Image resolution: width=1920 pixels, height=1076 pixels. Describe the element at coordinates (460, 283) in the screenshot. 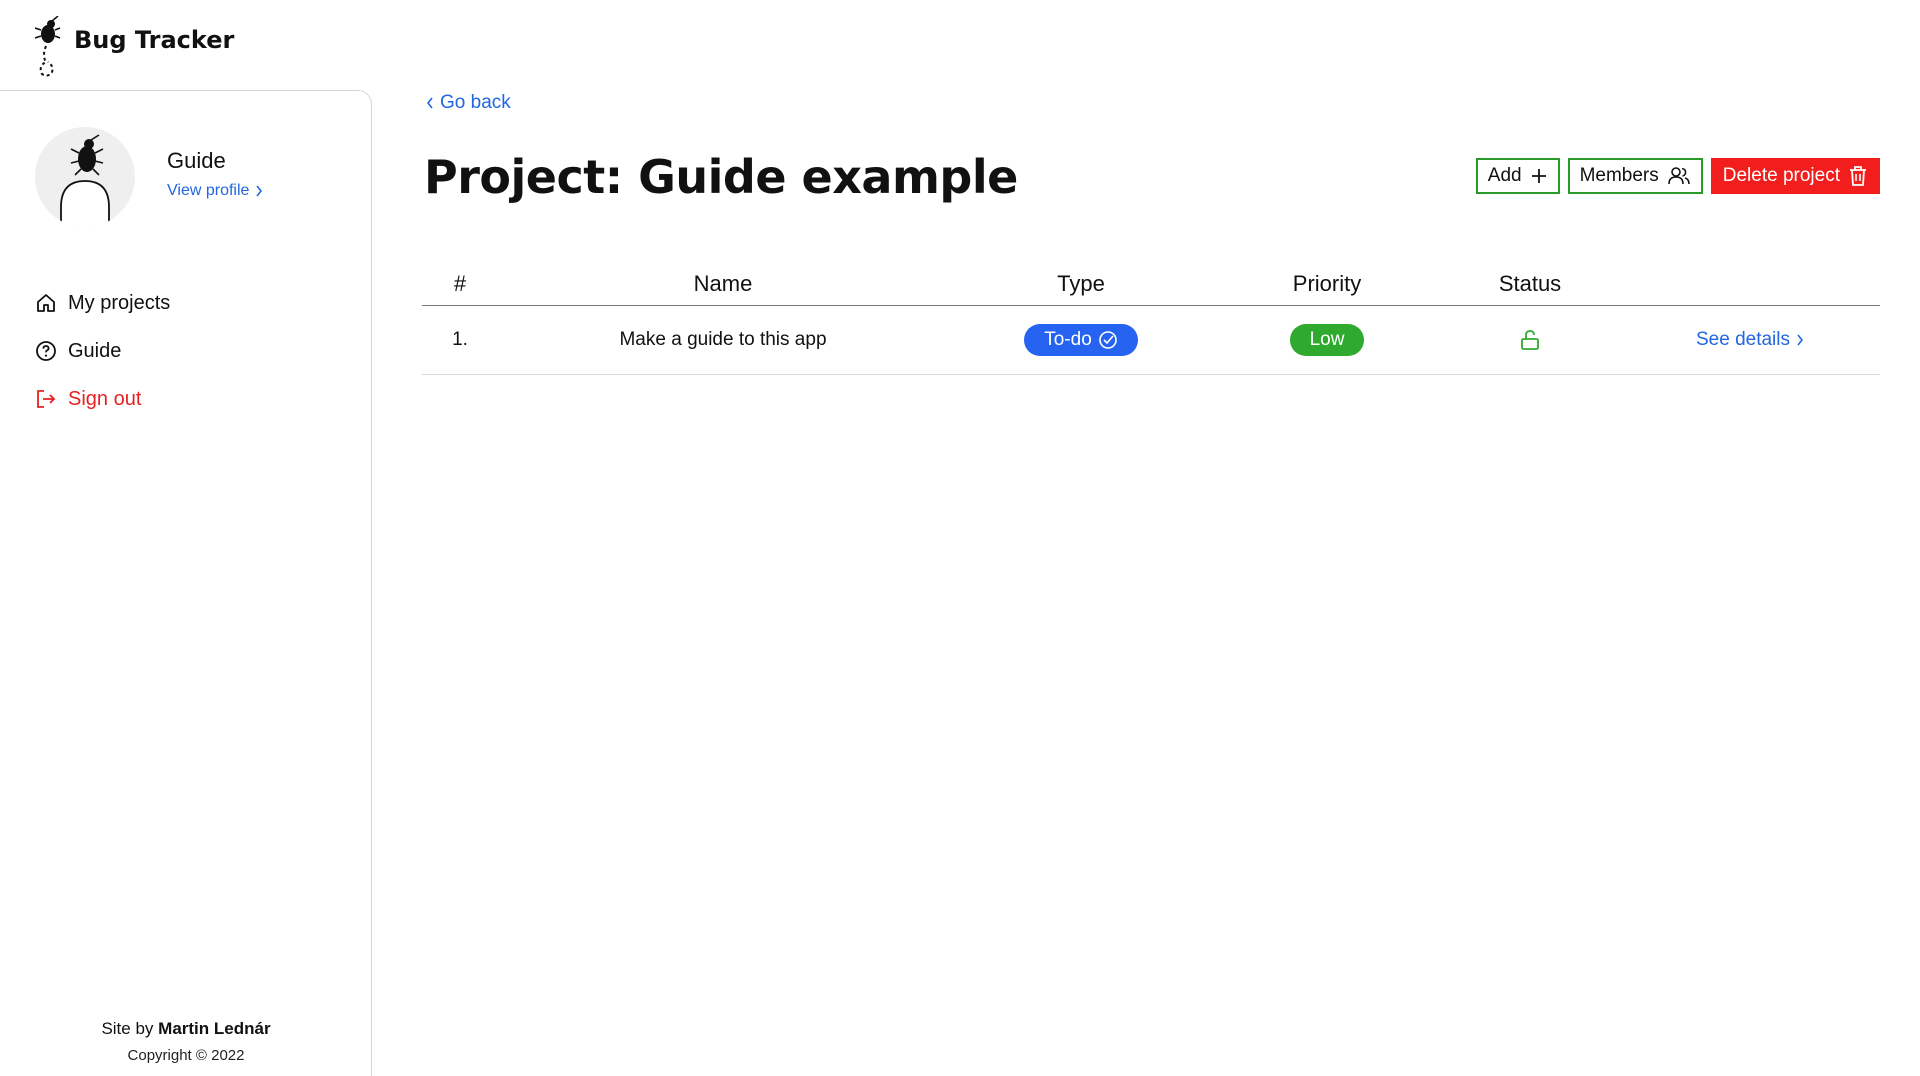

I see `column-header-number: #` at that location.